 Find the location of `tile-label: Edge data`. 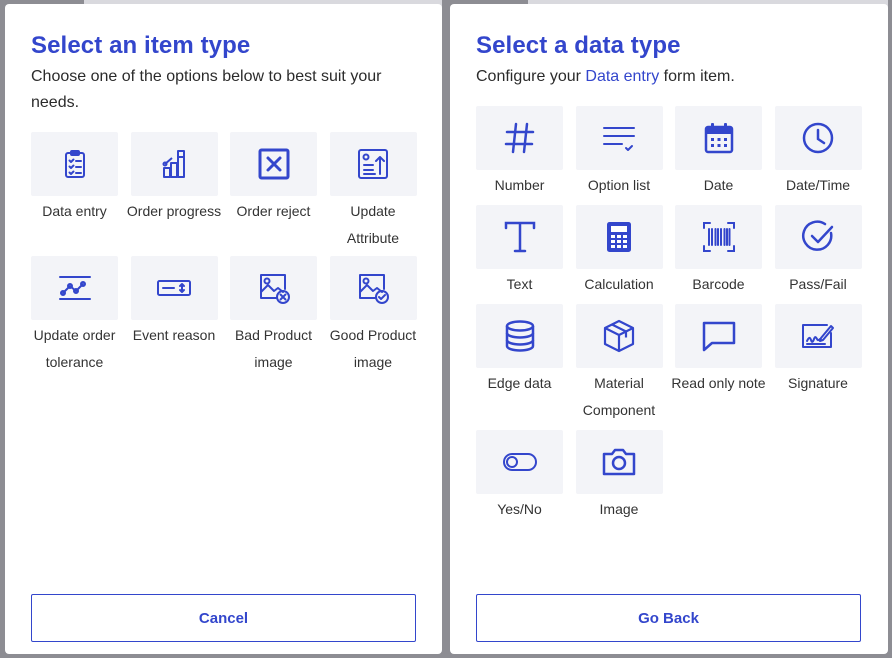

tile-label: Edge data is located at coordinates (519, 383).